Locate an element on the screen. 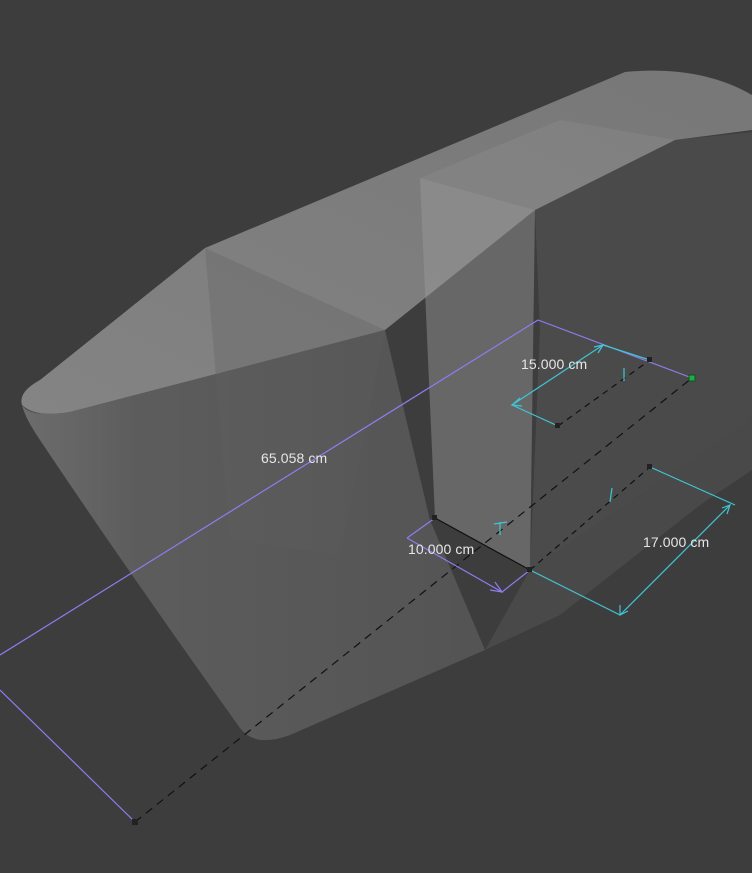  snap-point is located at coordinates (692, 378).